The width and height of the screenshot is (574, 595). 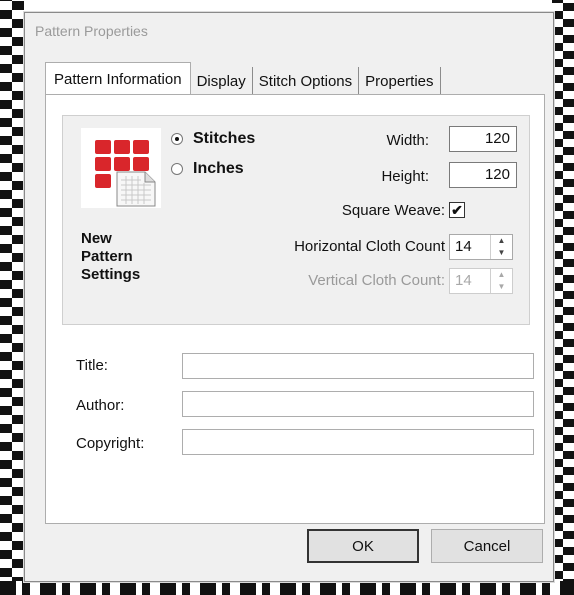 I want to click on heading-line: Settings, so click(x=111, y=274).